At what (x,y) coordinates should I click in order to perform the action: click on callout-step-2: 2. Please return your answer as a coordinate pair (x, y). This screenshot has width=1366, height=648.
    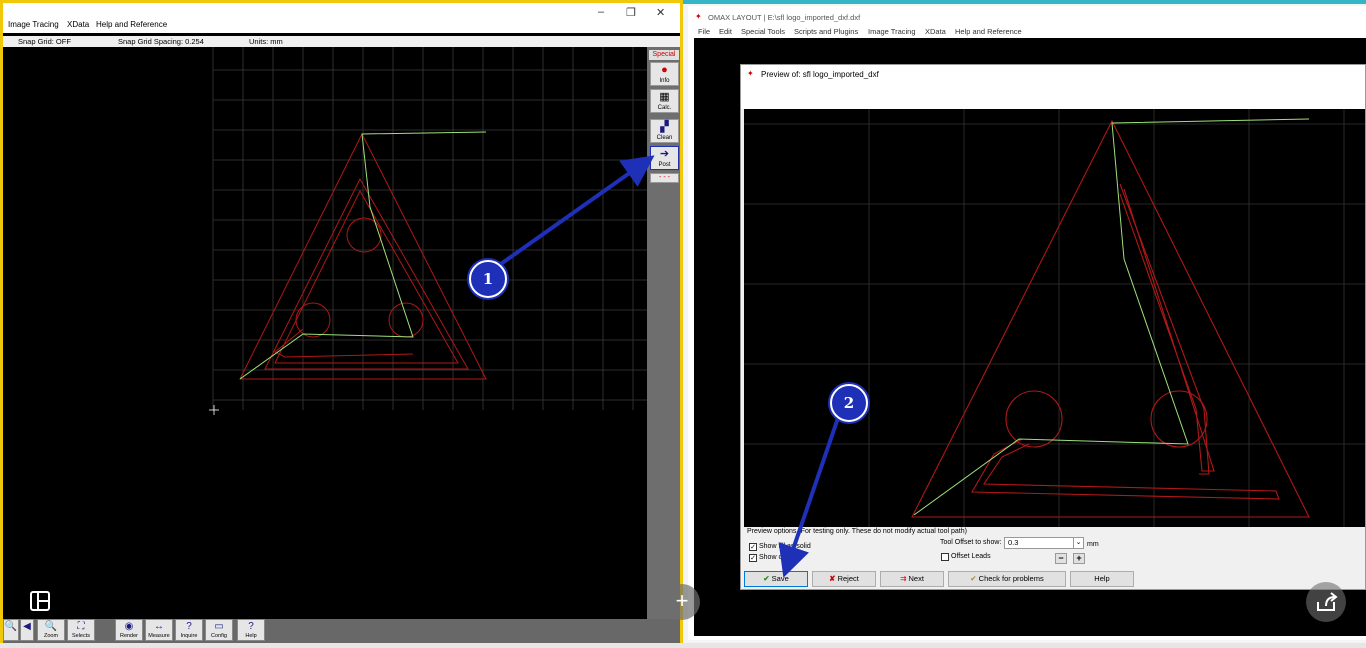
    Looking at the image, I should click on (849, 403).